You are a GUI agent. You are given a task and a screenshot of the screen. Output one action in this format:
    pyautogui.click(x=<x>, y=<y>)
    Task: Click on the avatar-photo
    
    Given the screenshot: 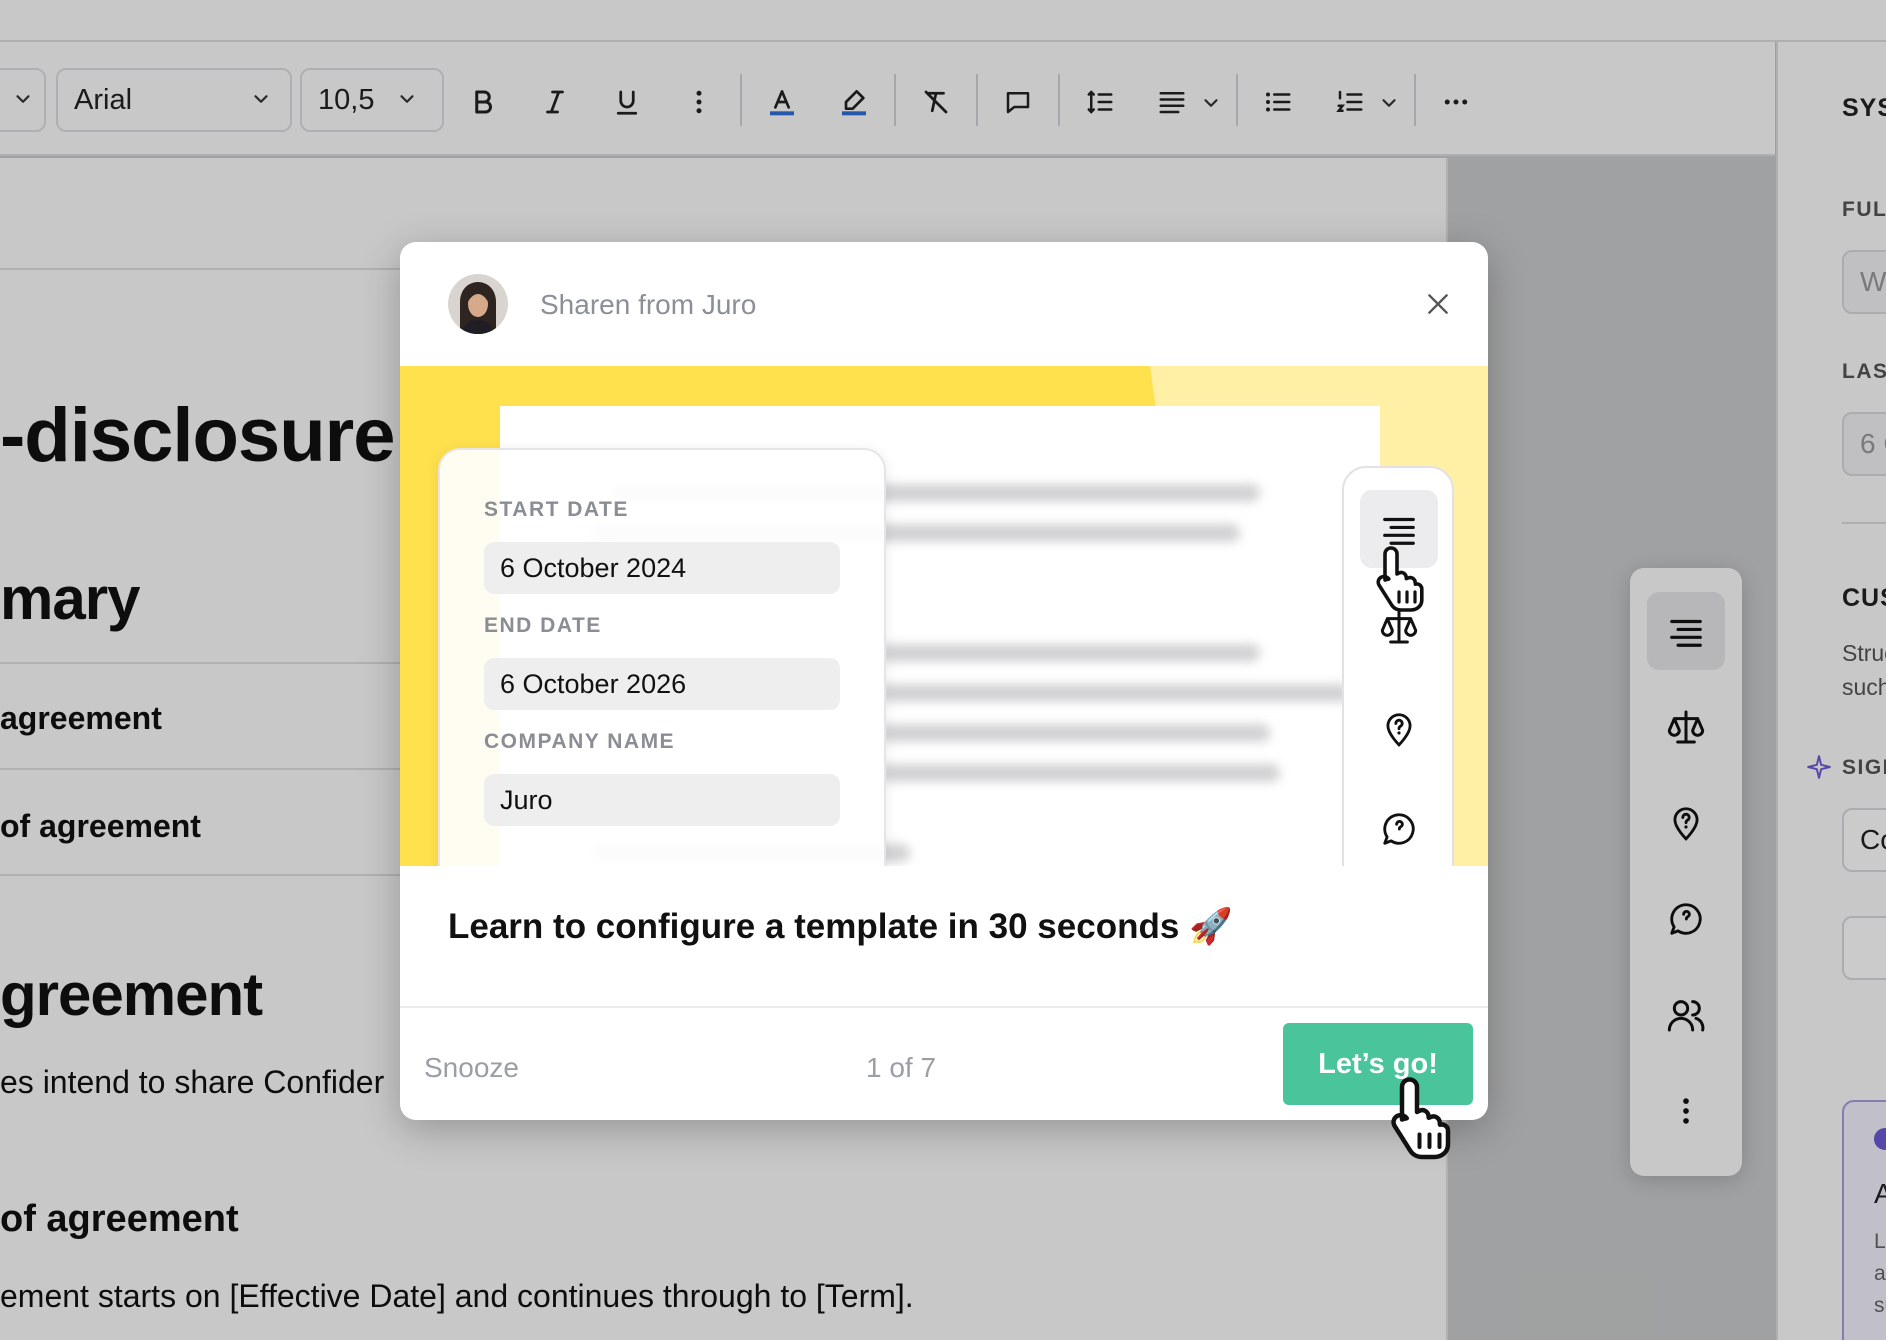 What is the action you would take?
    pyautogui.click(x=478, y=304)
    